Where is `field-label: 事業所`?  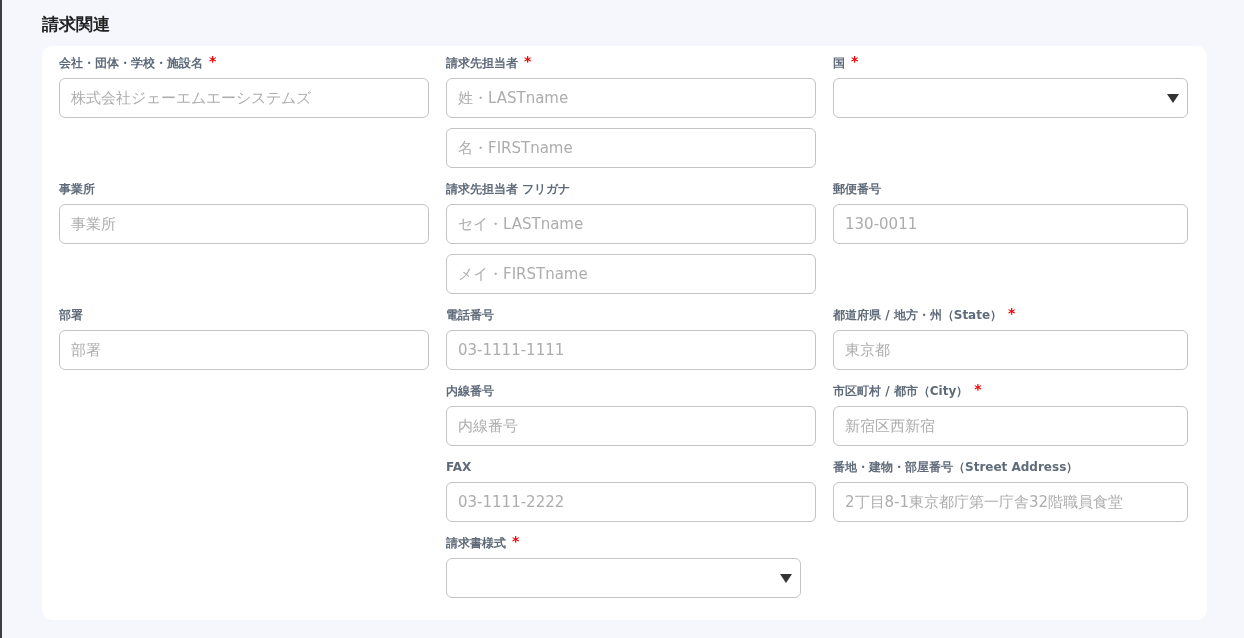
field-label: 事業所 is located at coordinates (77, 189).